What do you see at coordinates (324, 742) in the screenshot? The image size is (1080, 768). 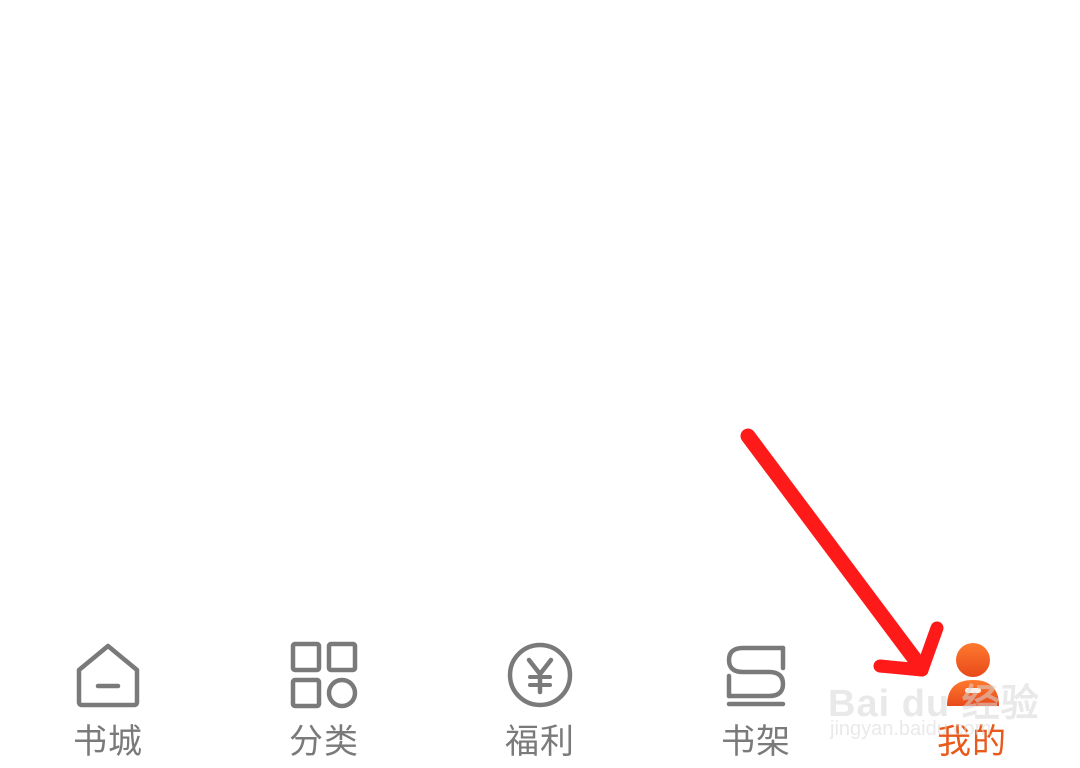 I see `tab-label: 分类` at bounding box center [324, 742].